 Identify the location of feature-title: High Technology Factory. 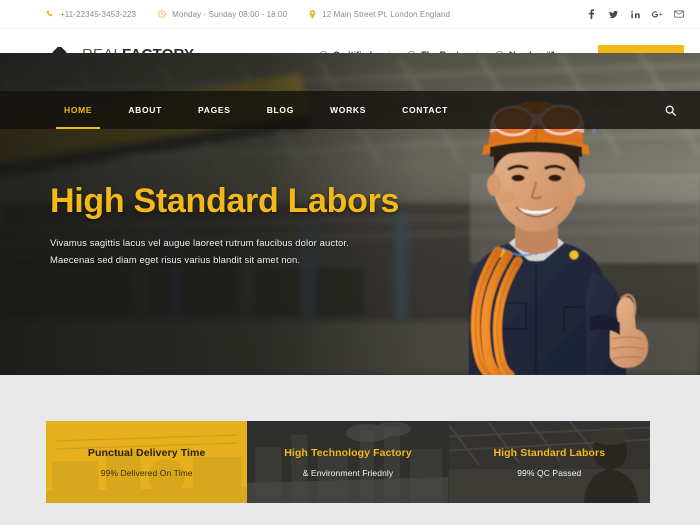
(348, 452).